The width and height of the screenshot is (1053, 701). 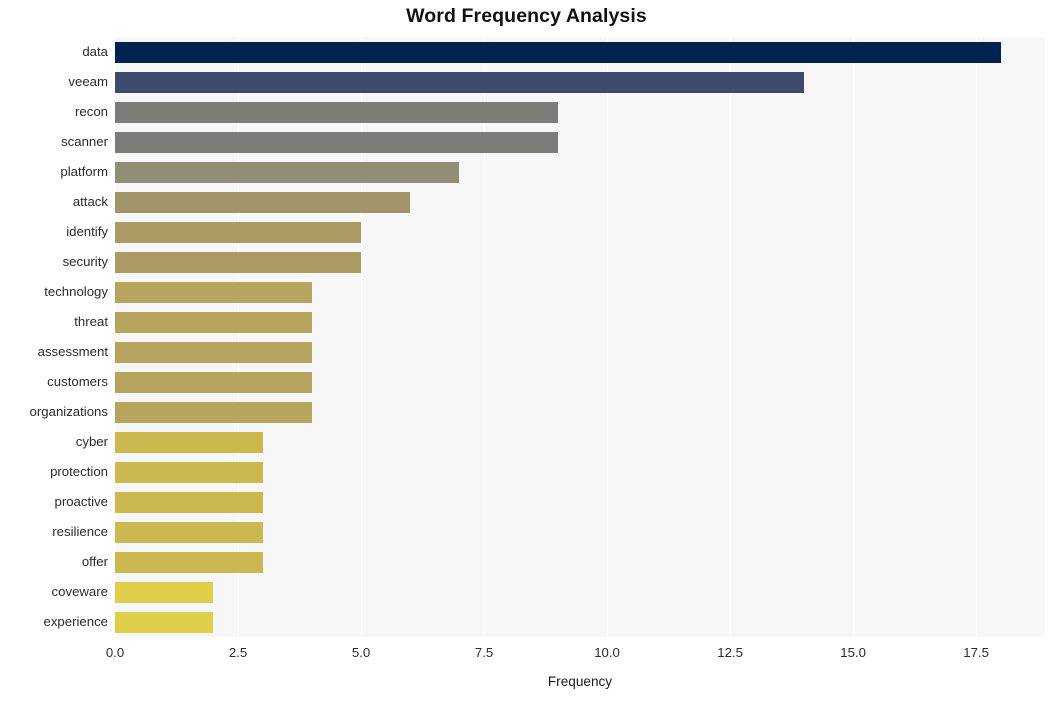 I want to click on y-axis-tick-label: recon, so click(x=91, y=111).